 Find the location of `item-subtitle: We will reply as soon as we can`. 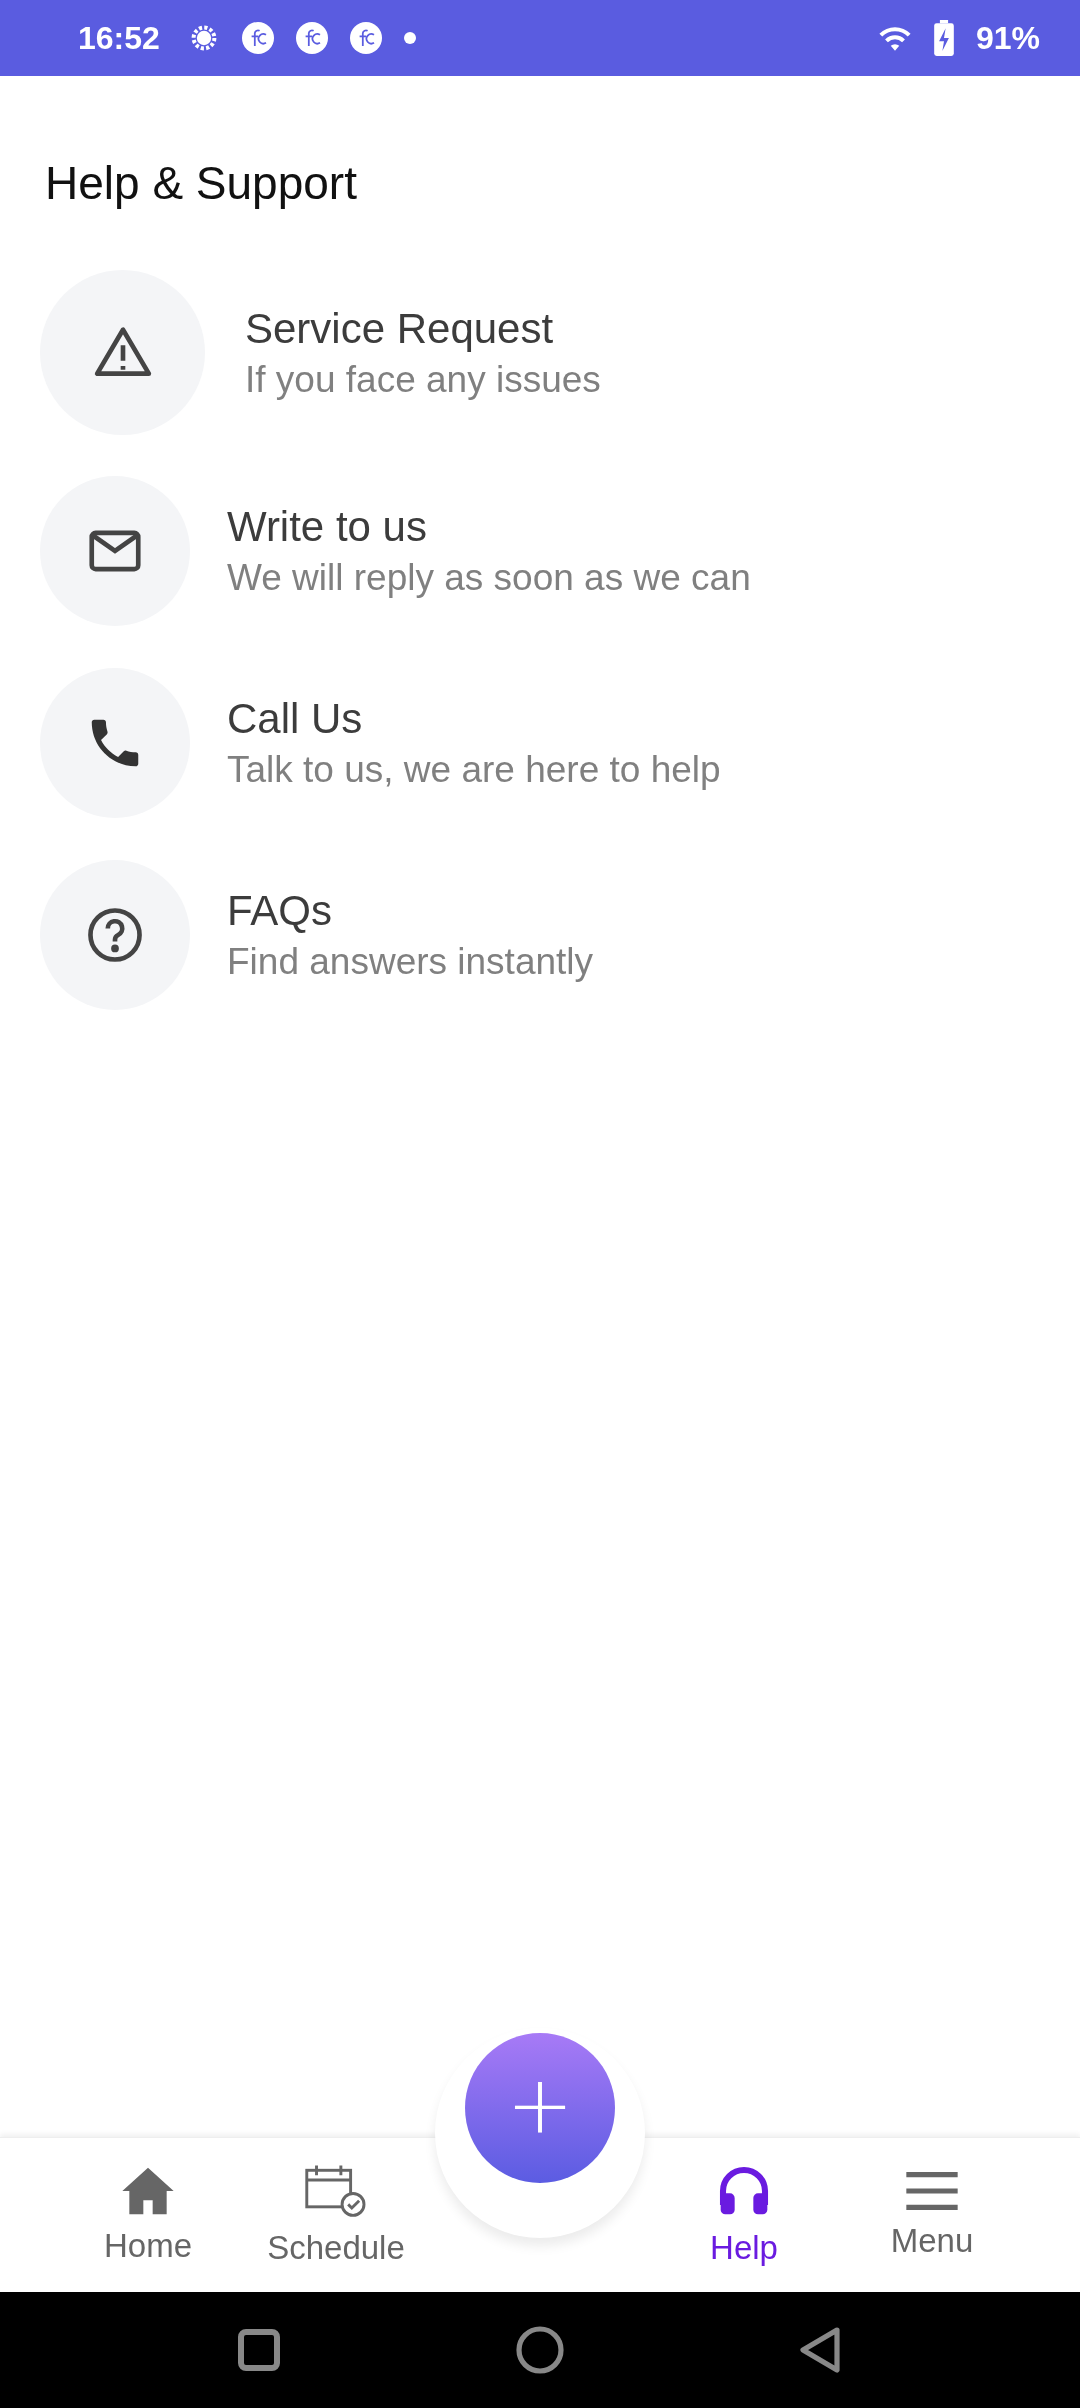

item-subtitle: We will reply as soon as we can is located at coordinates (489, 578).